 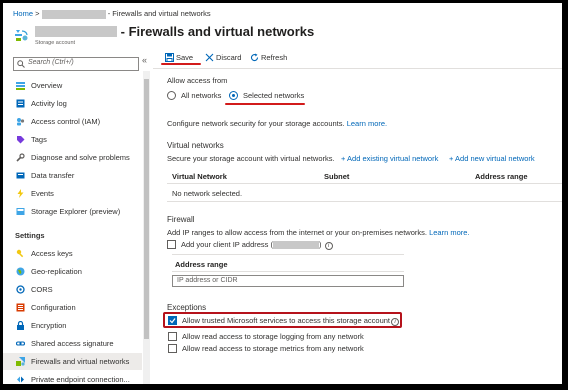 I want to click on data-transfer-icon, so click(x=20, y=175).